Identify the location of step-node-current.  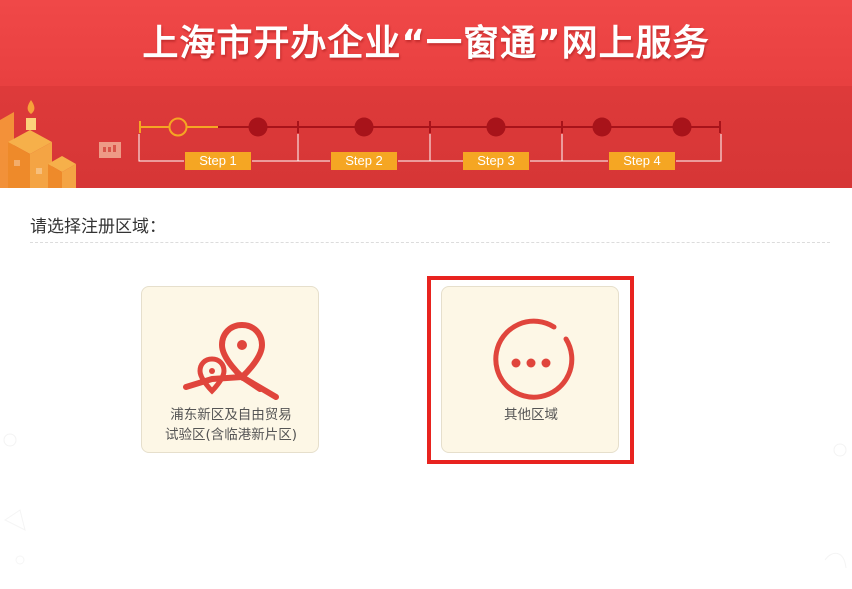
(178, 127).